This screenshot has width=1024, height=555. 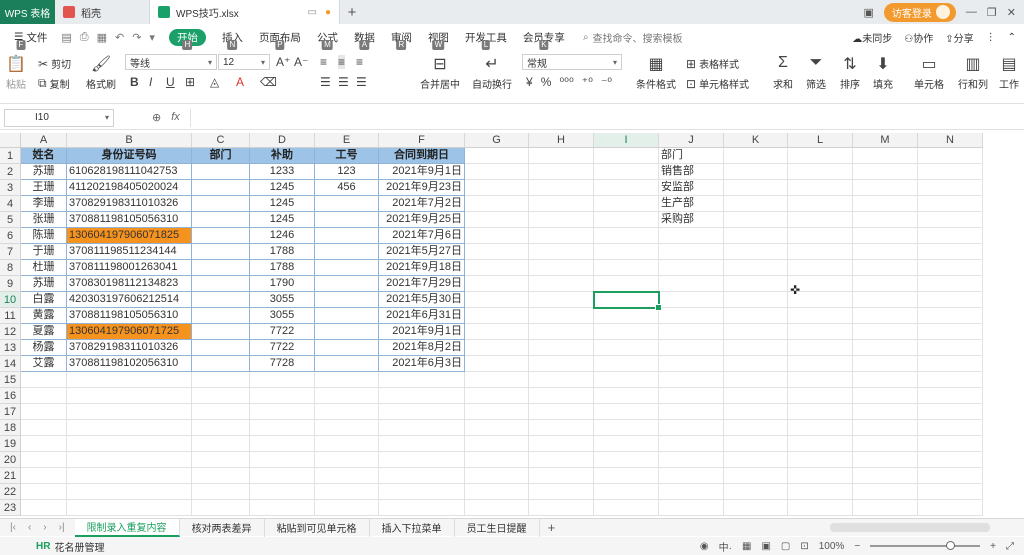 I want to click on table-style-button: ⊞ 表格样式, so click(x=712, y=64).